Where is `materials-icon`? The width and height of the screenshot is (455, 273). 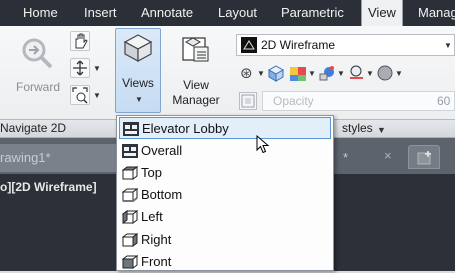
materials-icon is located at coordinates (298, 73).